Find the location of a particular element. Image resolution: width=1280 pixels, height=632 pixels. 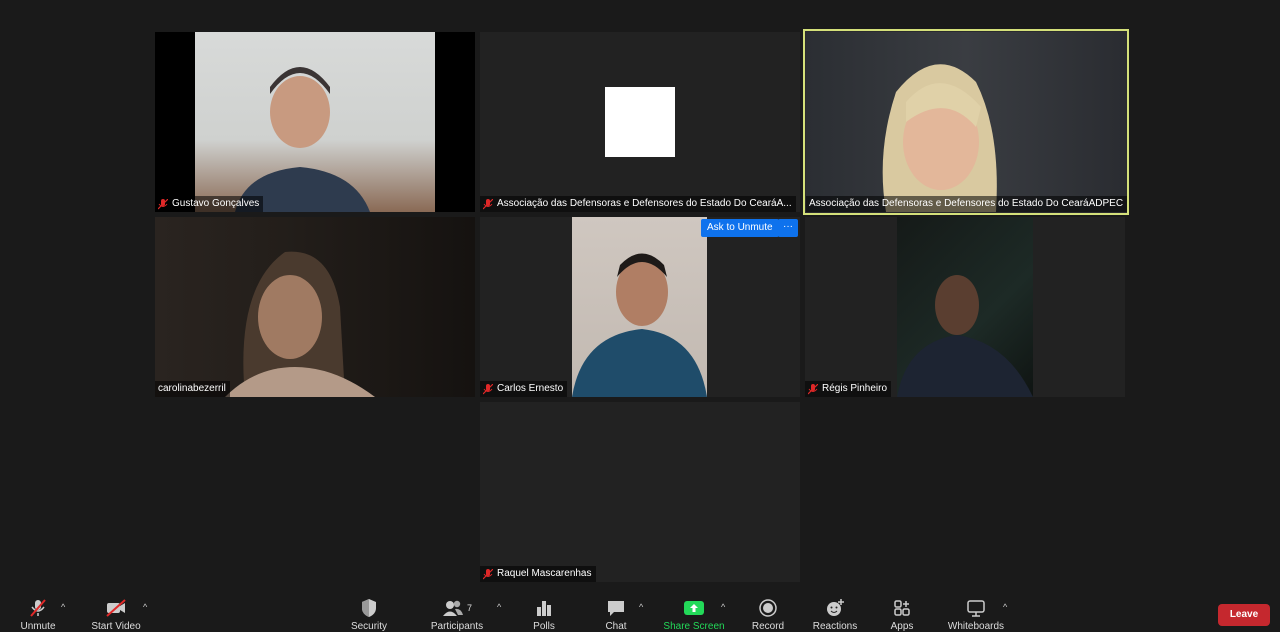

record-label: Record is located at coordinates (768, 626).